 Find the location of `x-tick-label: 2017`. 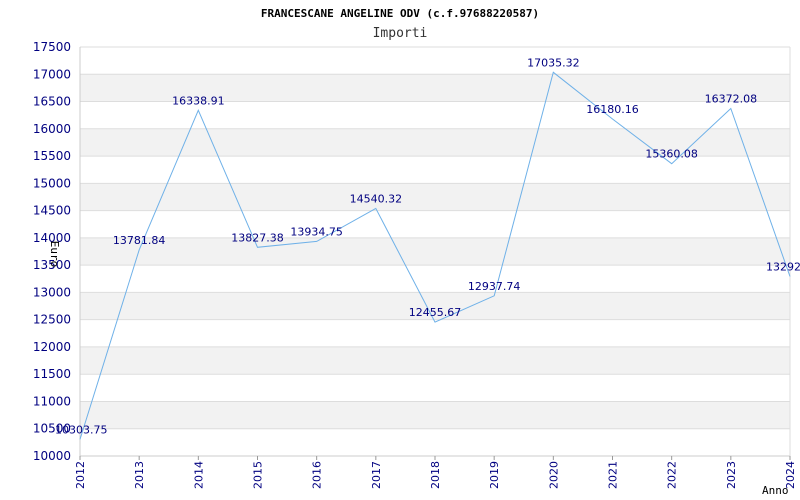

x-tick-label: 2017 is located at coordinates (376, 475).